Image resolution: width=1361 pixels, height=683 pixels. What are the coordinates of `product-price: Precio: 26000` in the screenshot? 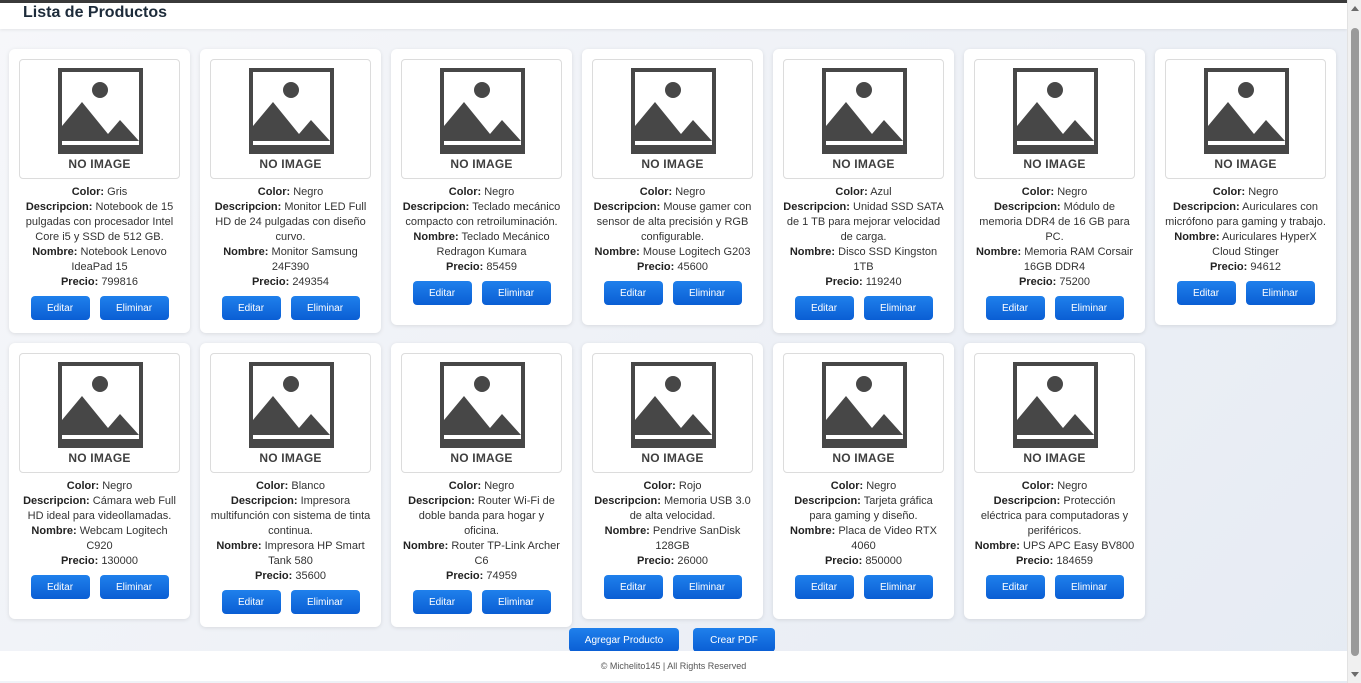 It's located at (672, 561).